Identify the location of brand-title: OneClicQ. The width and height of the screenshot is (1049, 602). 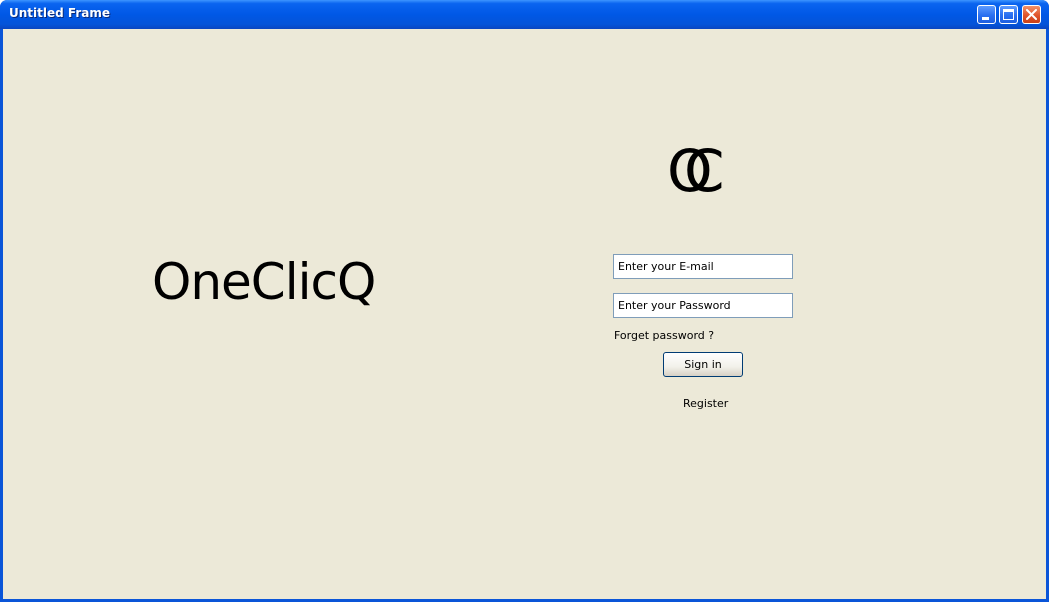
(264, 282).